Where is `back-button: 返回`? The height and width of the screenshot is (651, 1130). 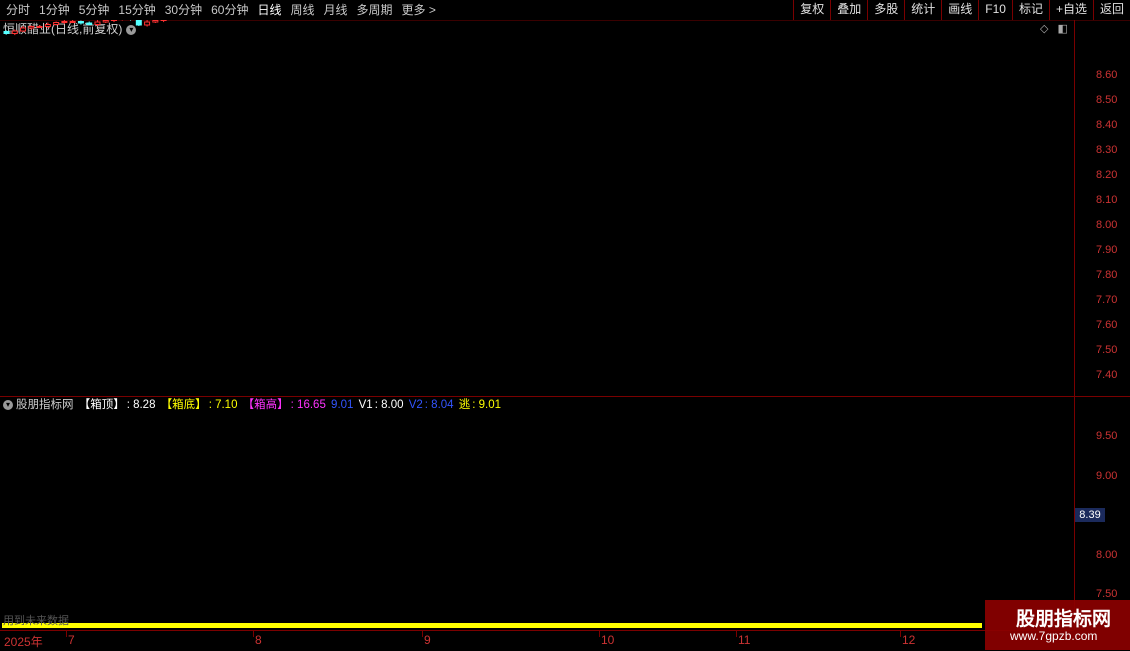 back-button: 返回 is located at coordinates (1111, 10).